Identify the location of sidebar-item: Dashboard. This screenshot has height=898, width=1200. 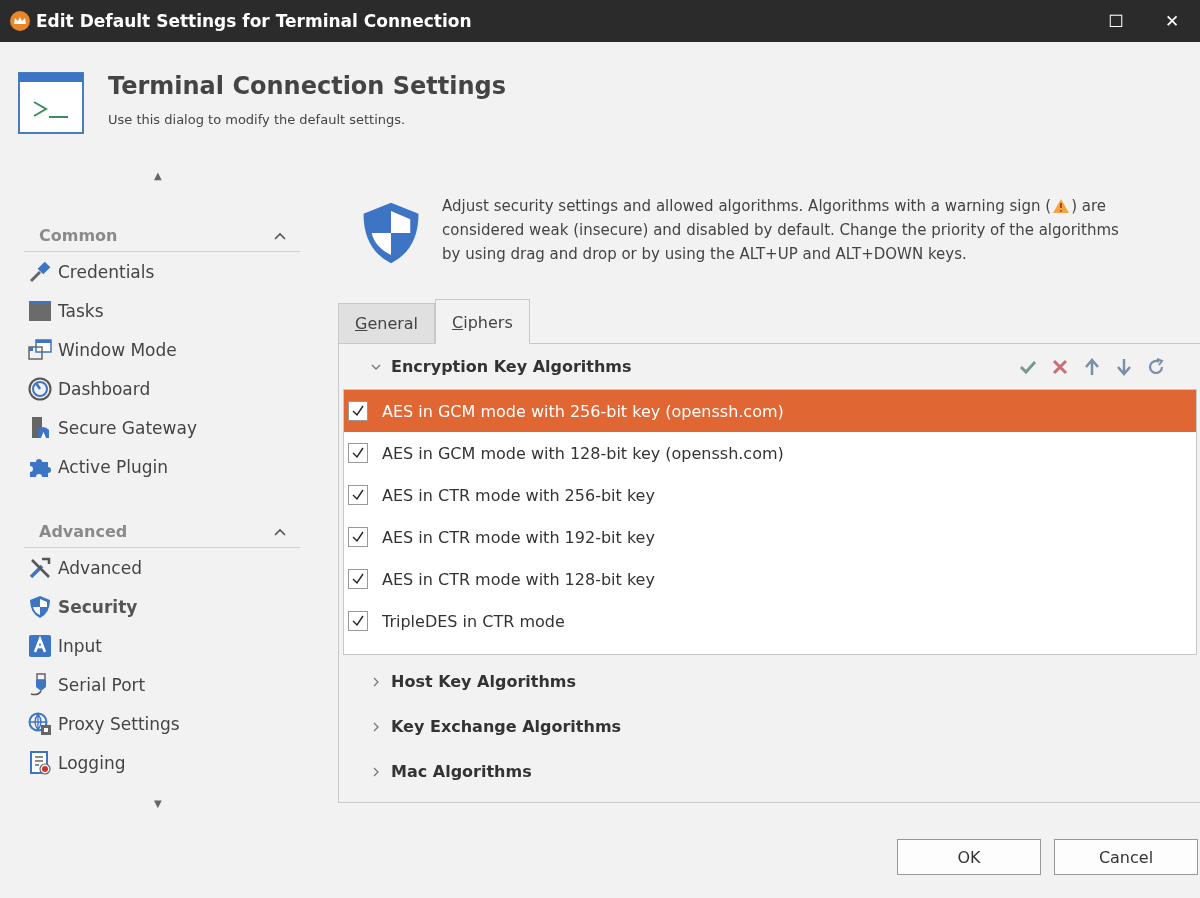
(162, 388).